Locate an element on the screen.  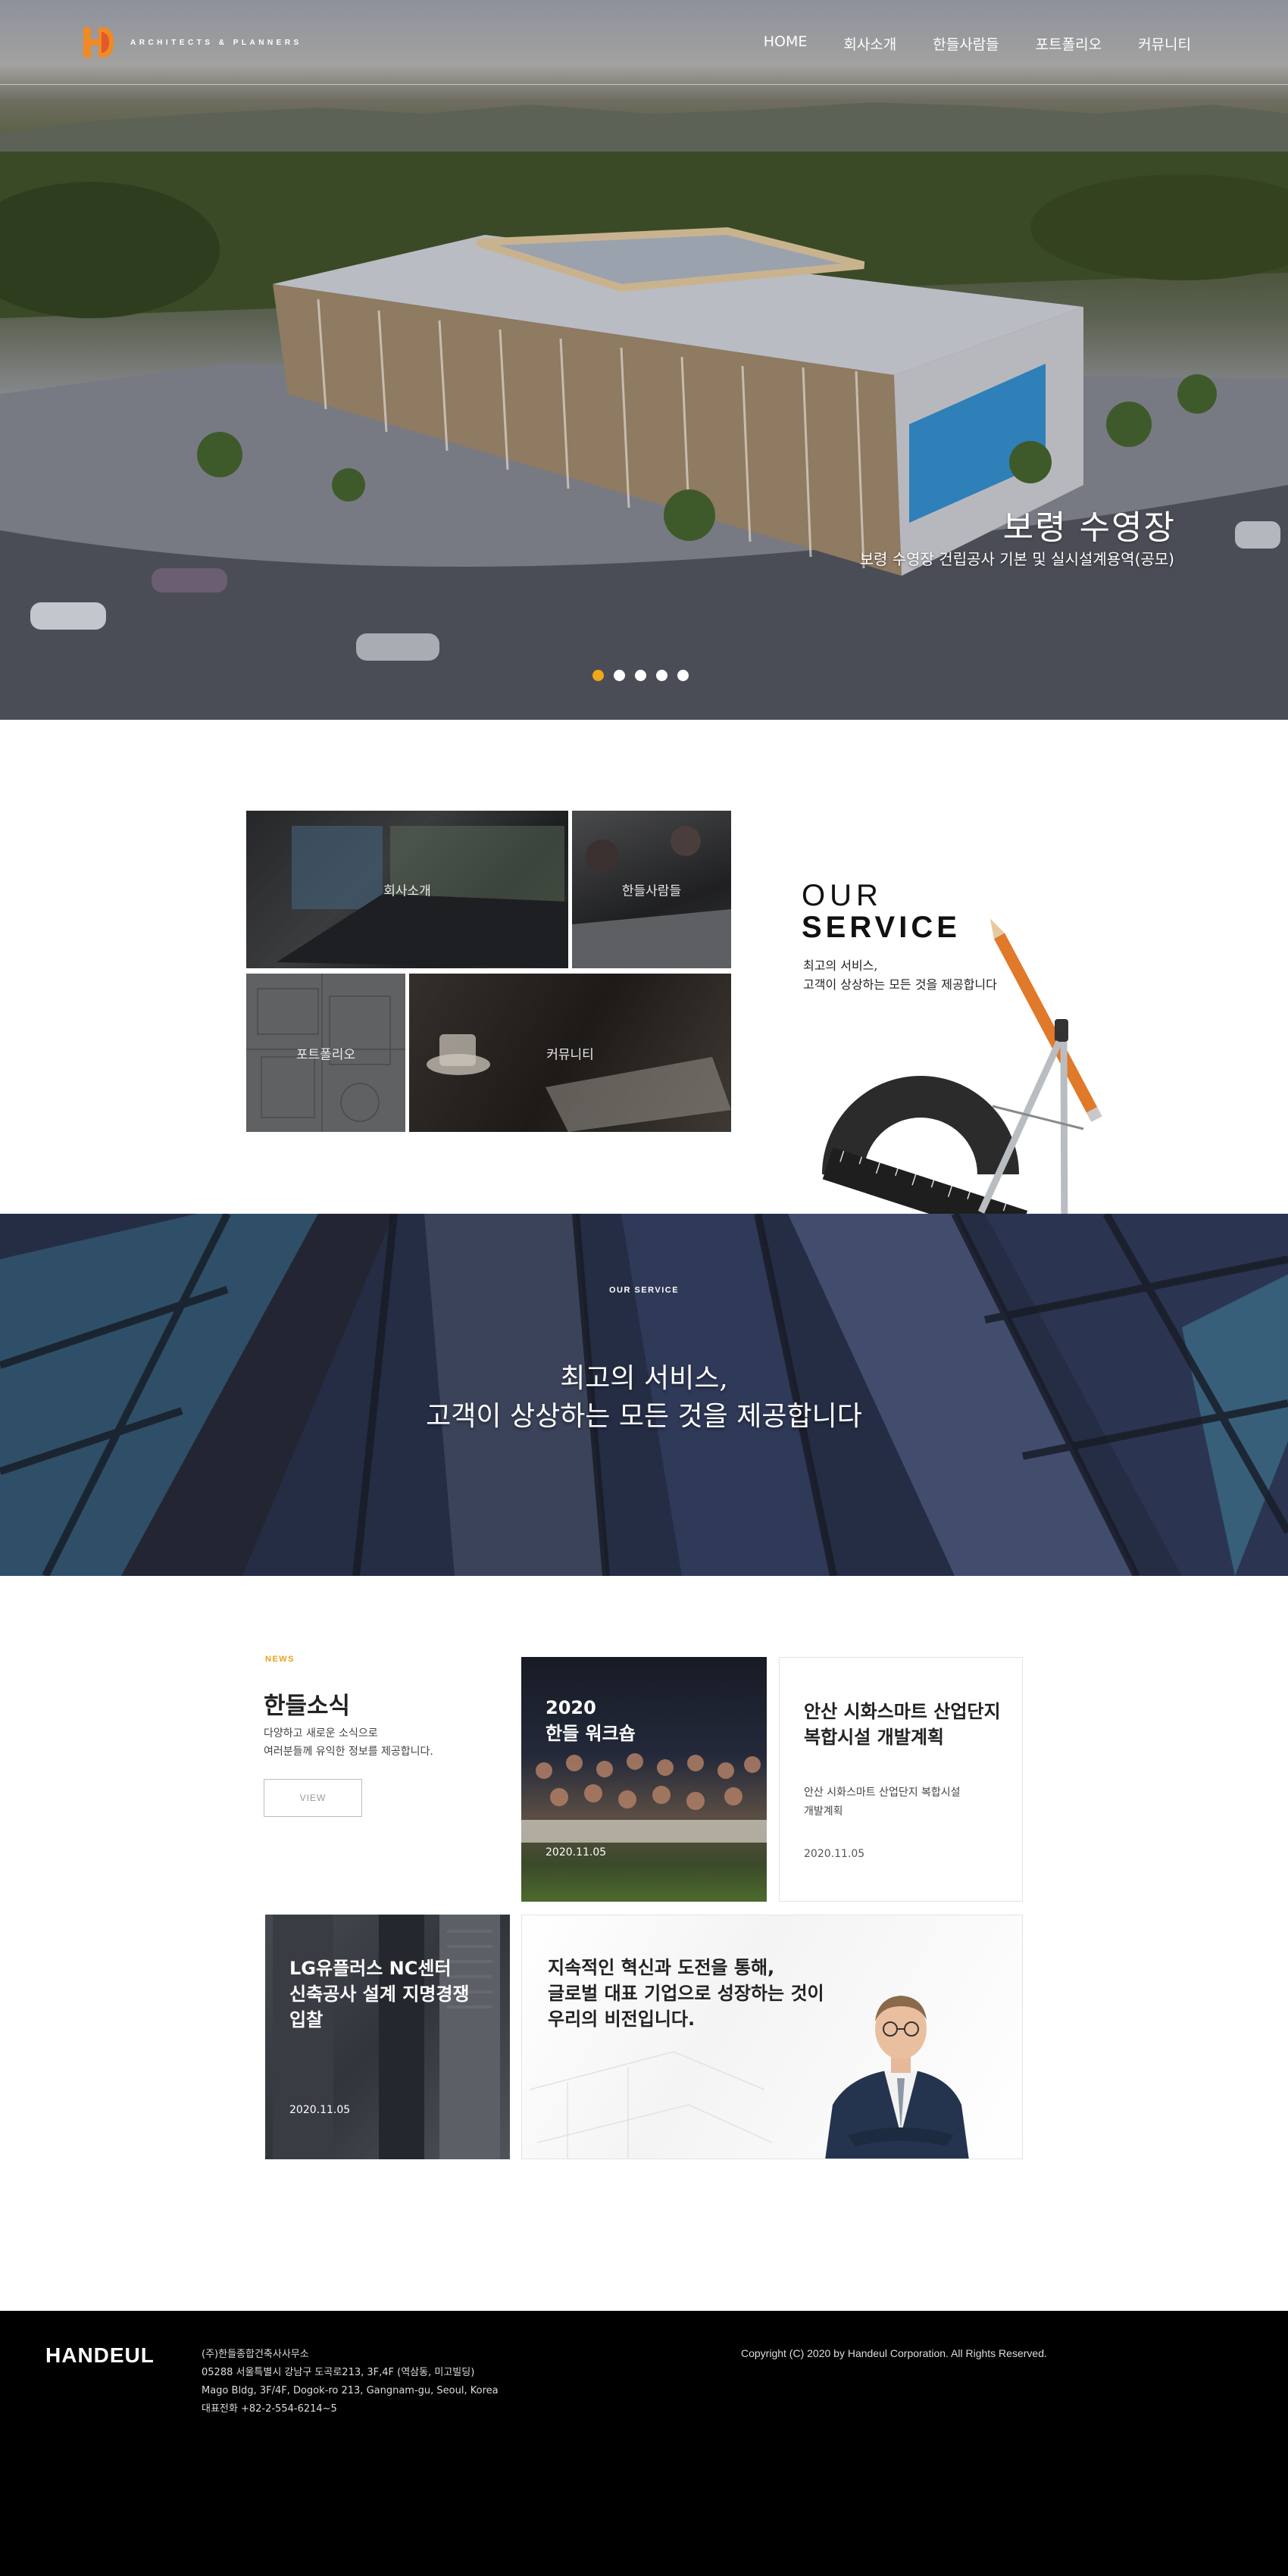
banner-tag: OUR SERVICE is located at coordinates (644, 1290).